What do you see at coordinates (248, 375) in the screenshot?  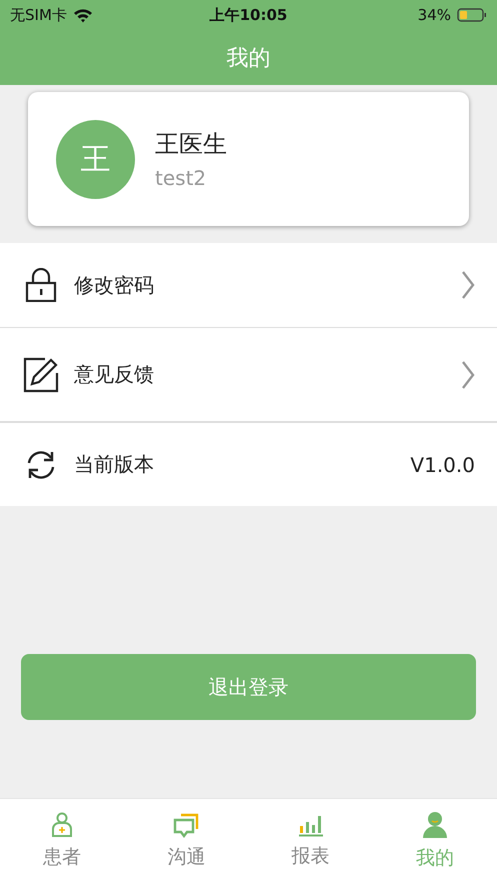 I see `menu-item: 意见反馈` at bounding box center [248, 375].